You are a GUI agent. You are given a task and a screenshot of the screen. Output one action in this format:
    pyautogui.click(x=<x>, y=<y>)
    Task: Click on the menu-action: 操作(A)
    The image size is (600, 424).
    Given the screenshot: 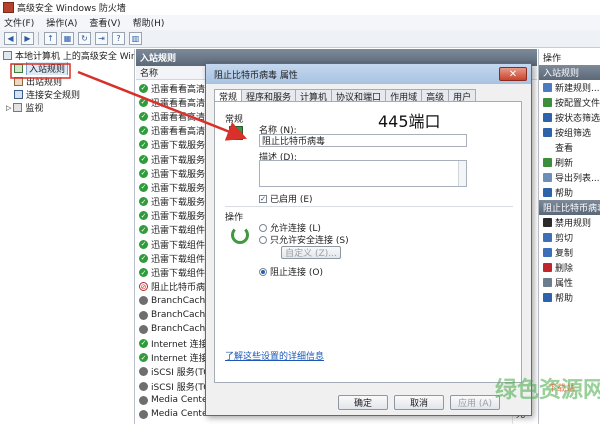 What is the action you would take?
    pyautogui.click(x=61, y=22)
    